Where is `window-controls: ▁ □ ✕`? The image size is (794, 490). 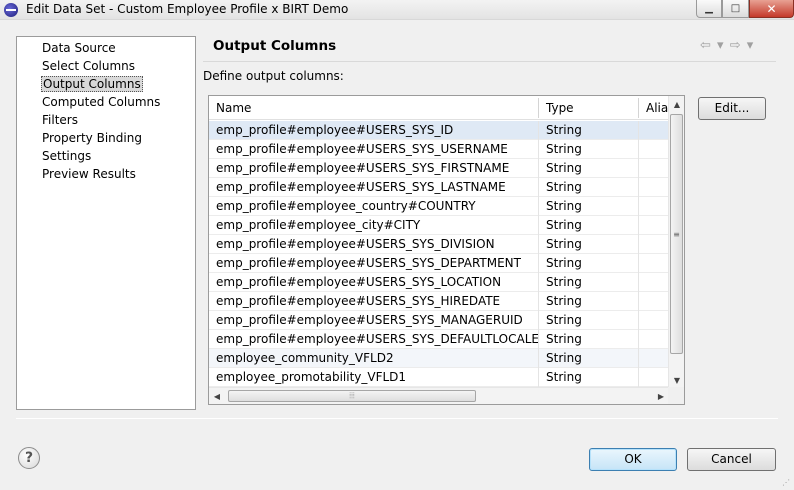
window-controls: ▁ □ ✕ is located at coordinates (745, 9).